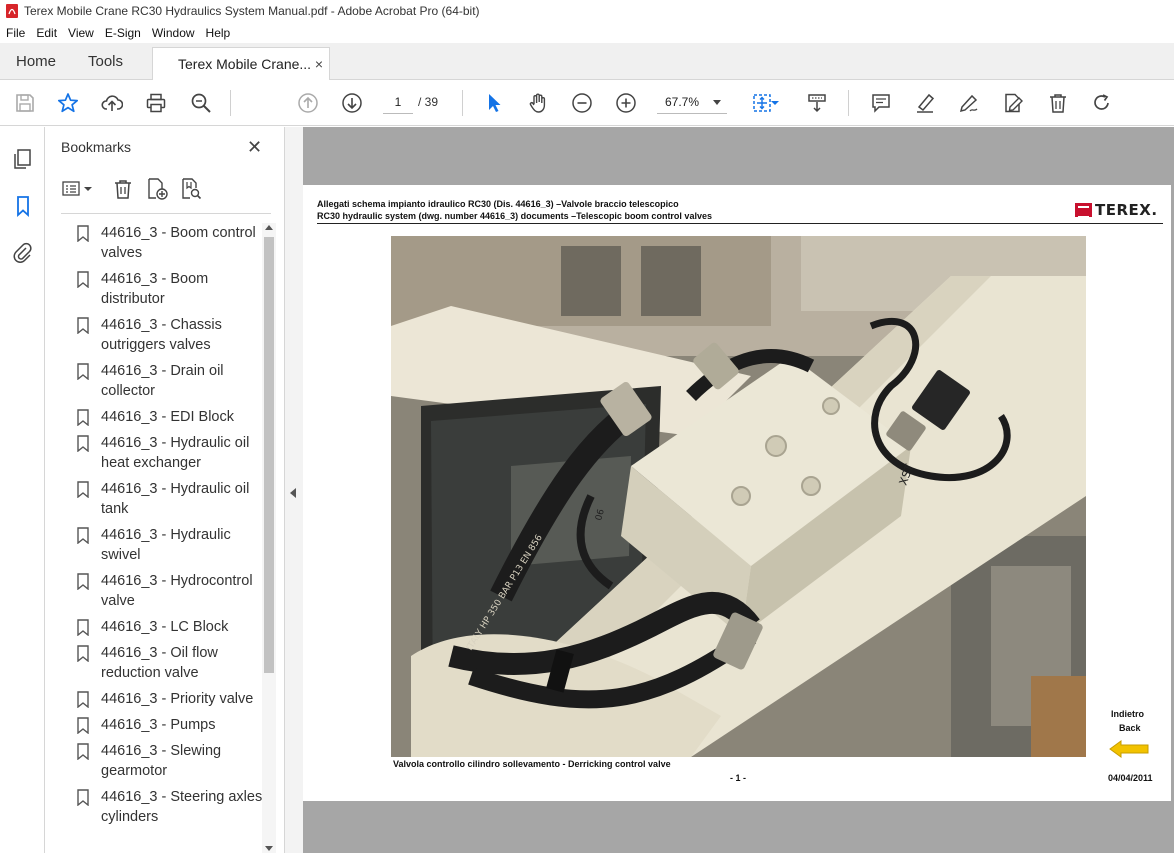  Describe the element at coordinates (171, 417) in the screenshot. I see `bookmark-item: 44616_3 - EDI Block` at that location.